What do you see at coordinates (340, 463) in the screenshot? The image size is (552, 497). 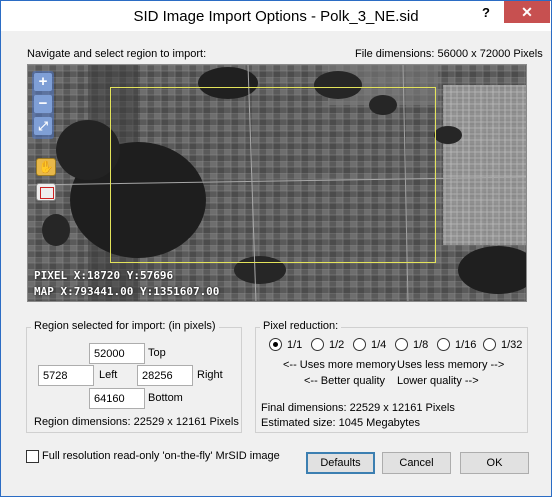 I see `defaults-button: Defaults` at bounding box center [340, 463].